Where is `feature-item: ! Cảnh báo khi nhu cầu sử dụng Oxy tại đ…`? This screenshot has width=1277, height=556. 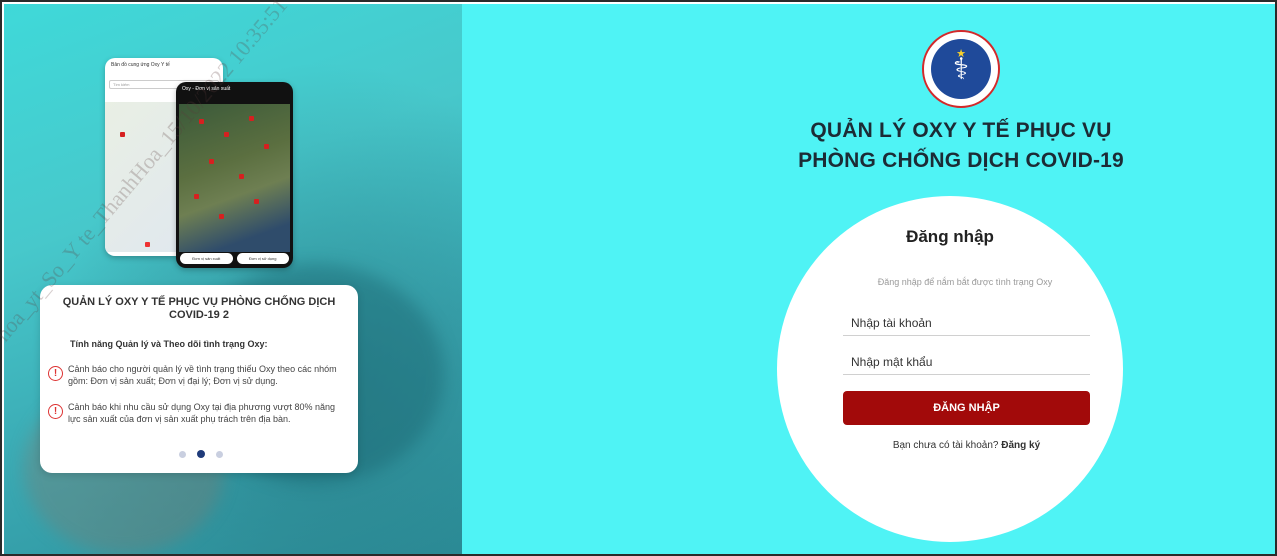 feature-item: ! Cảnh báo khi nhu cầu sử dụng Oxy tại đ… is located at coordinates (198, 413).